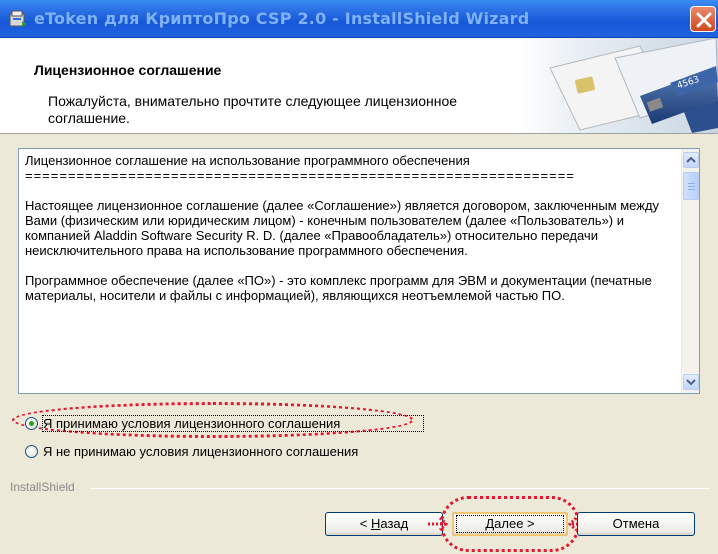 The width and height of the screenshot is (718, 554). I want to click on close-icon, so click(704, 20).